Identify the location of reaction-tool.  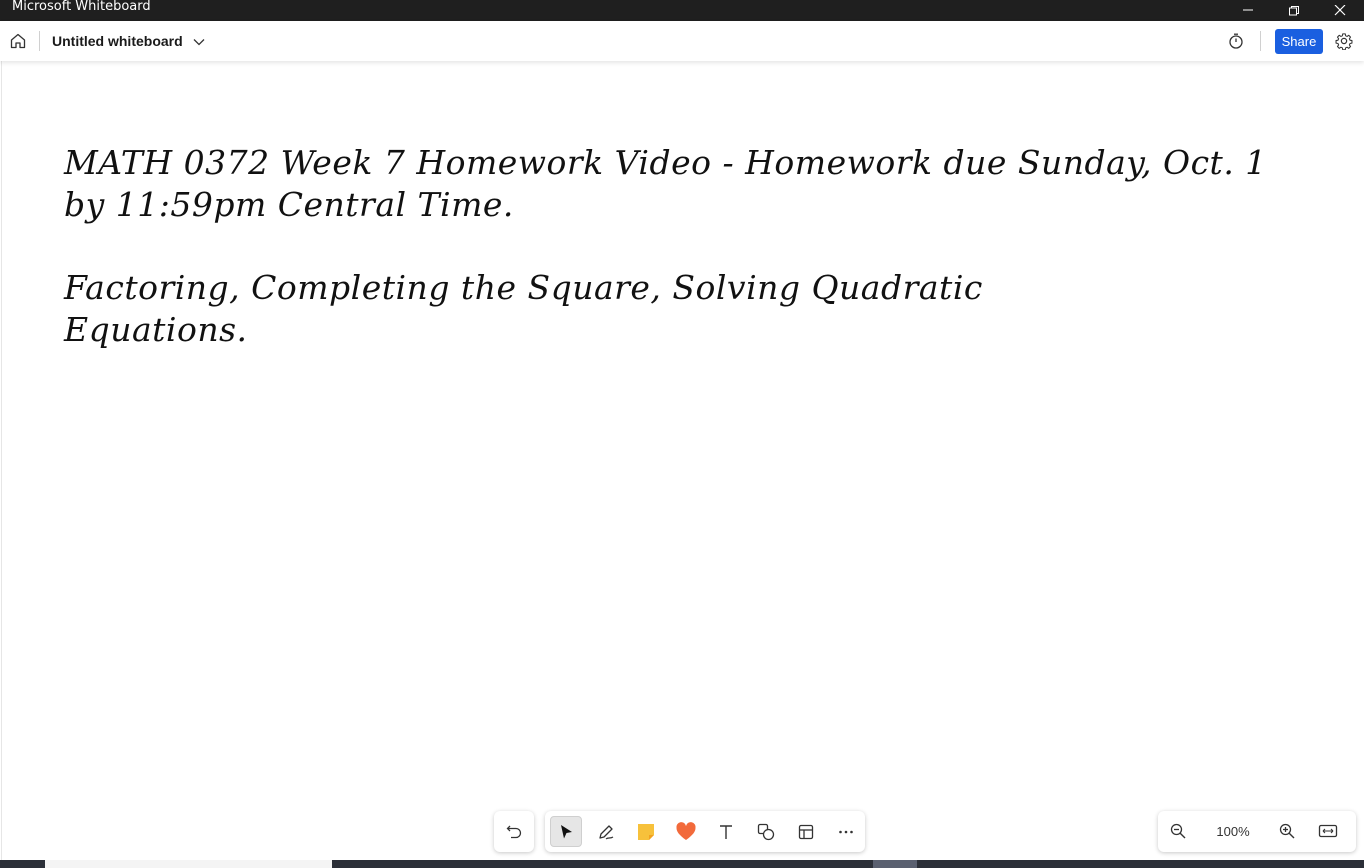
(686, 831).